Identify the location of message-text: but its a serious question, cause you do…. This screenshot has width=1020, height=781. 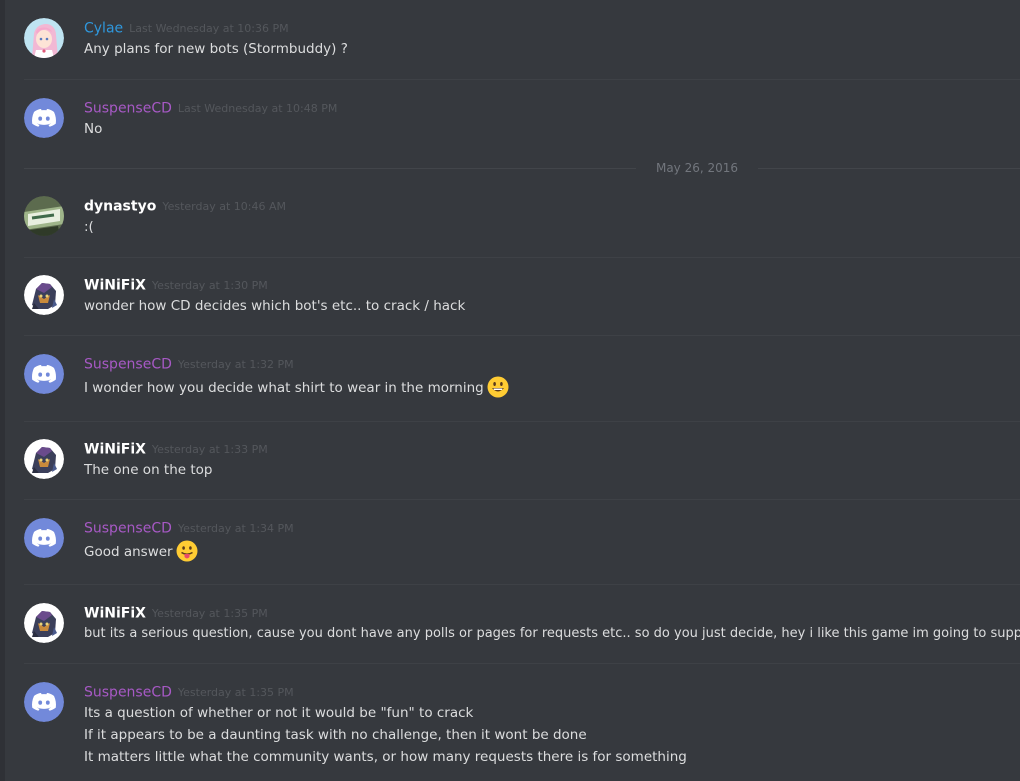
(552, 633).